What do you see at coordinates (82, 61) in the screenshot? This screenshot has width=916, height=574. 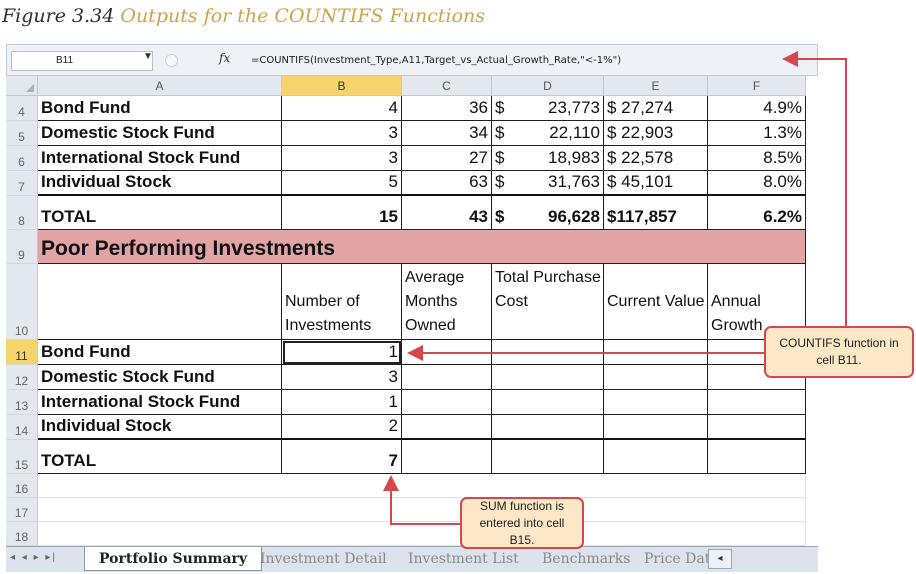 I see `name-box: B11` at bounding box center [82, 61].